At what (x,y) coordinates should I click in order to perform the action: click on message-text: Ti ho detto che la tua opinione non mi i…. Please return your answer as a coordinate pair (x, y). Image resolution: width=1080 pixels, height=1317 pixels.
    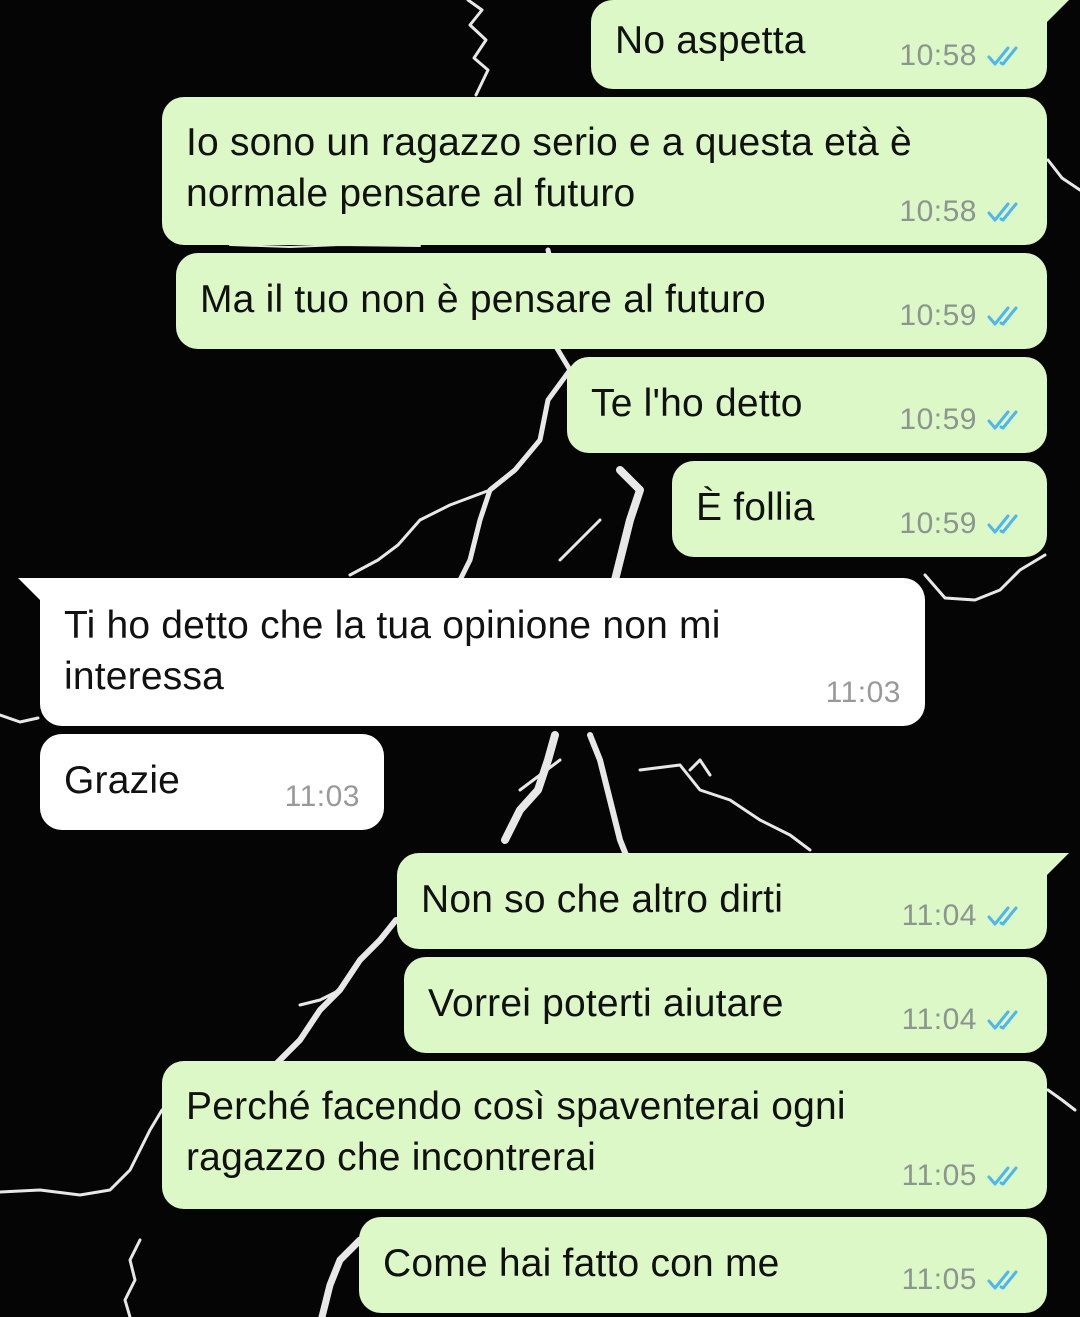
    Looking at the image, I should click on (392, 651).